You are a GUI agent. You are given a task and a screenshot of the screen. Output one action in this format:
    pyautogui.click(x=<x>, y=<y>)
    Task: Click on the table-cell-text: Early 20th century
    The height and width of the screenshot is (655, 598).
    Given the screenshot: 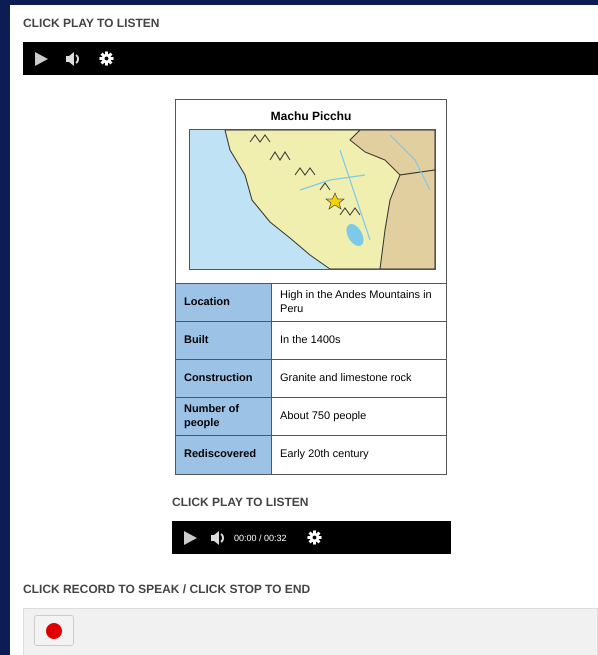 What is the action you would take?
    pyautogui.click(x=324, y=454)
    